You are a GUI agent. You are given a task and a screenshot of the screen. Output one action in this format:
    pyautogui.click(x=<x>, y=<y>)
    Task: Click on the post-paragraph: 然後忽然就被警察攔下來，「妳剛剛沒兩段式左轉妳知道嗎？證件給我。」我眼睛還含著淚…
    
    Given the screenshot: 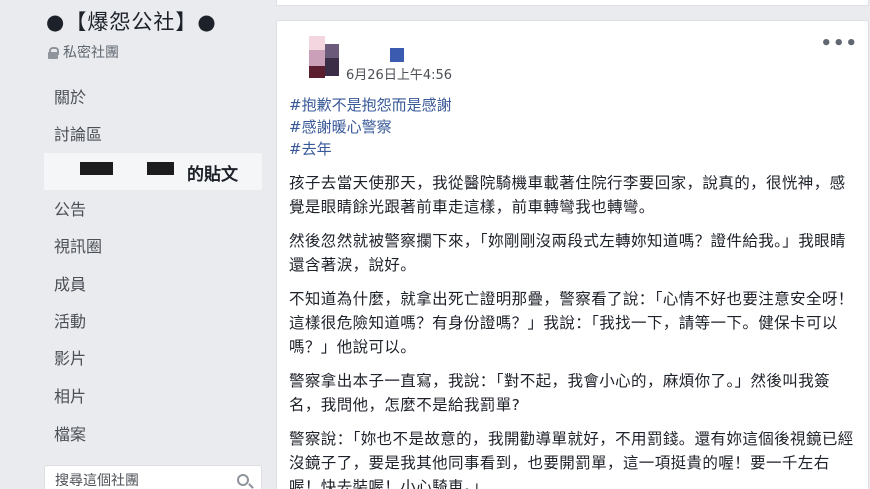 What is the action you would take?
    pyautogui.click(x=567, y=253)
    